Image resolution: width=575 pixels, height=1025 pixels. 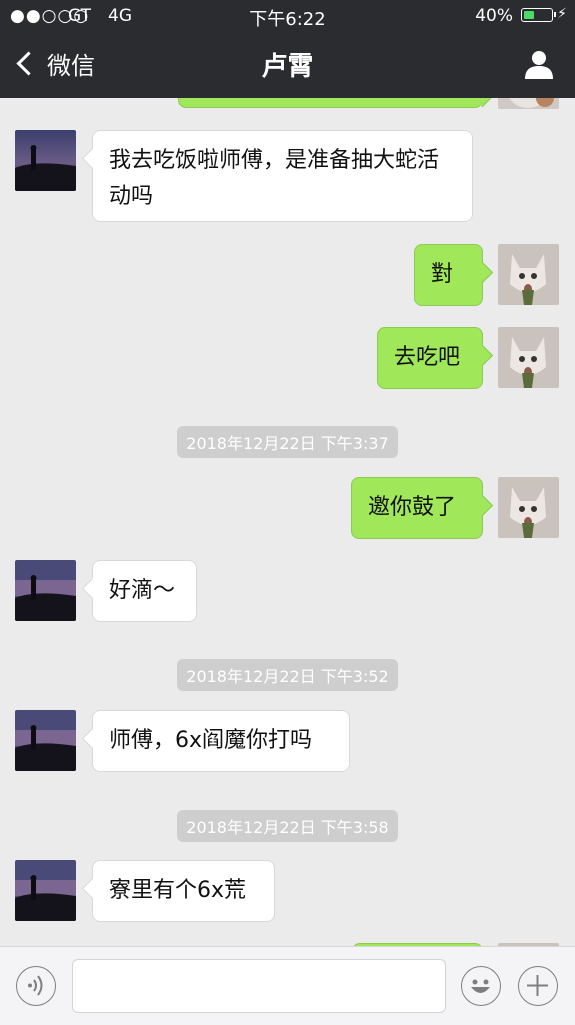 I want to click on message-input, so click(x=259, y=986).